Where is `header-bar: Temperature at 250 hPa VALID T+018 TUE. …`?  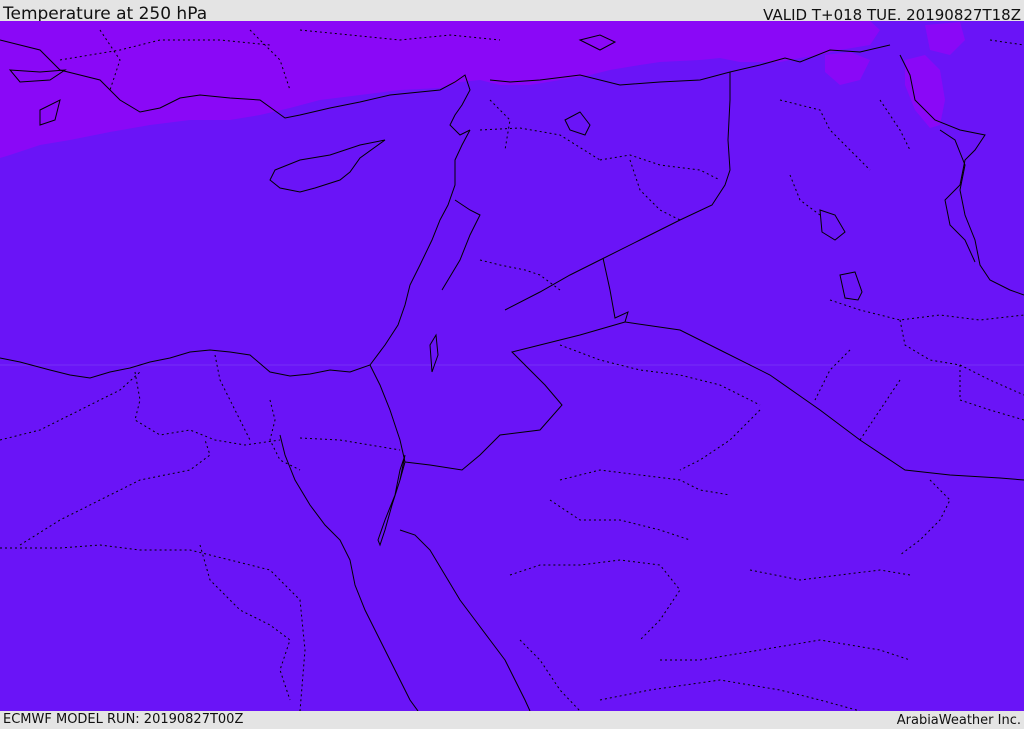 header-bar: Temperature at 250 hPa VALID T+018 TUE. … is located at coordinates (512, 12).